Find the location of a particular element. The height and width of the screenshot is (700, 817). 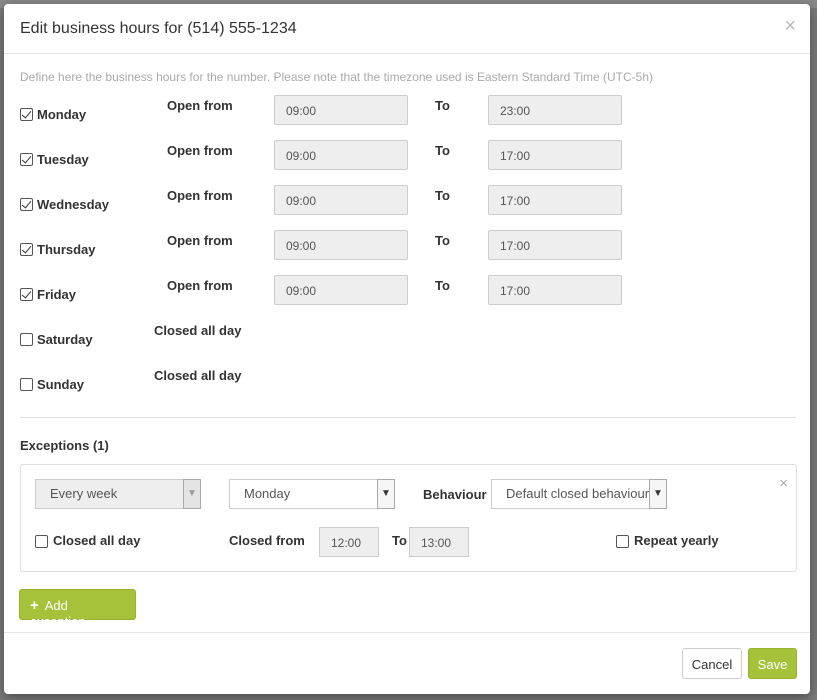

add-exception-button: + Add exception is located at coordinates (77, 609).